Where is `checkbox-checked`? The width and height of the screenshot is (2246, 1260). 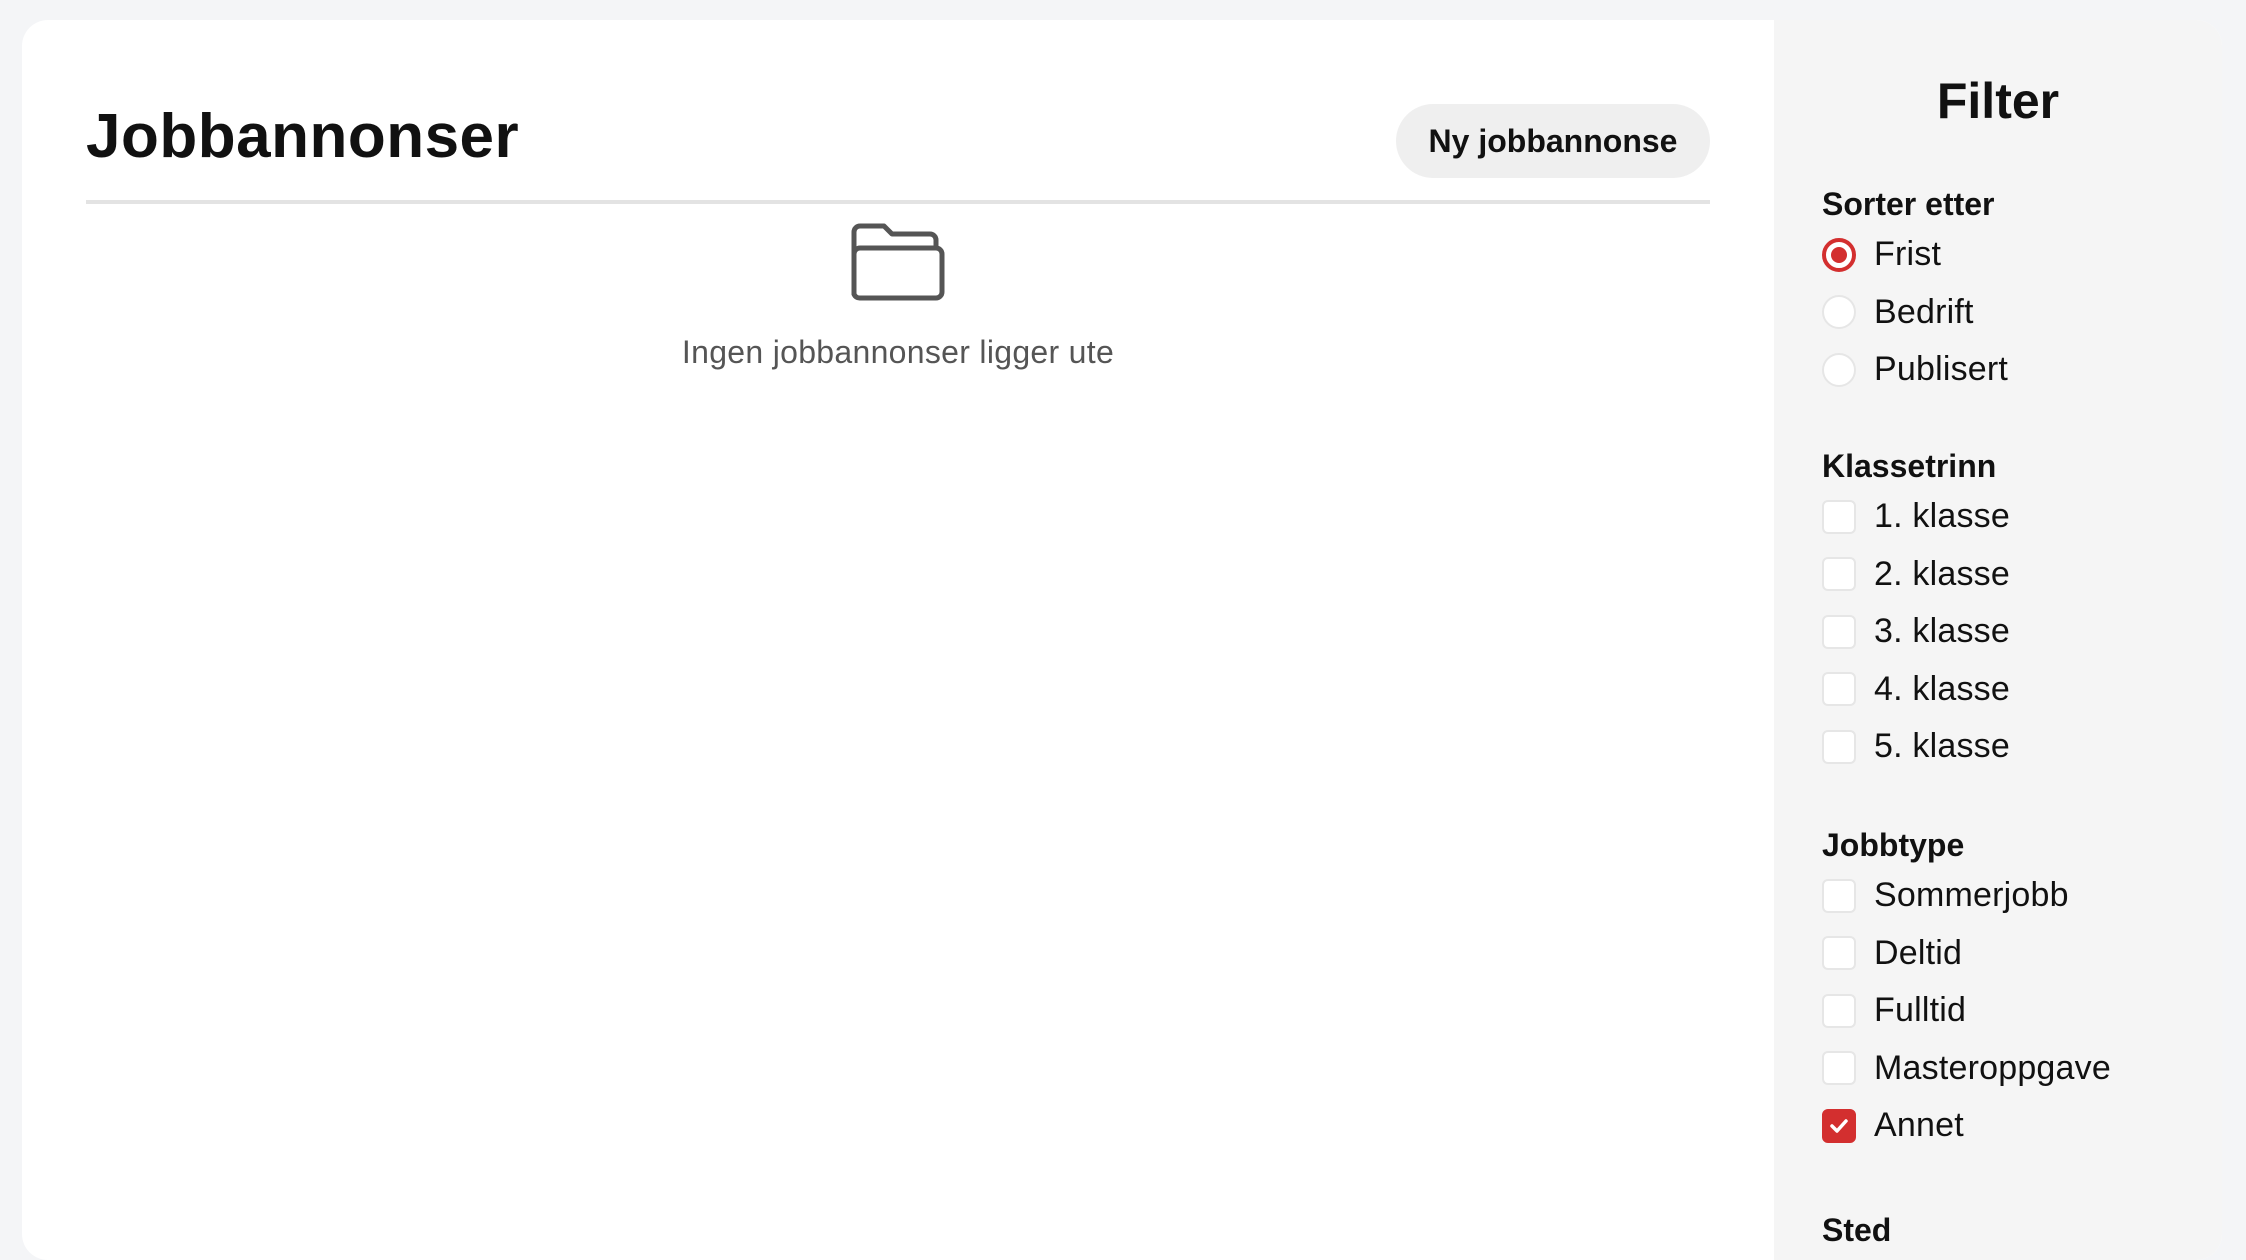 checkbox-checked is located at coordinates (1839, 1125).